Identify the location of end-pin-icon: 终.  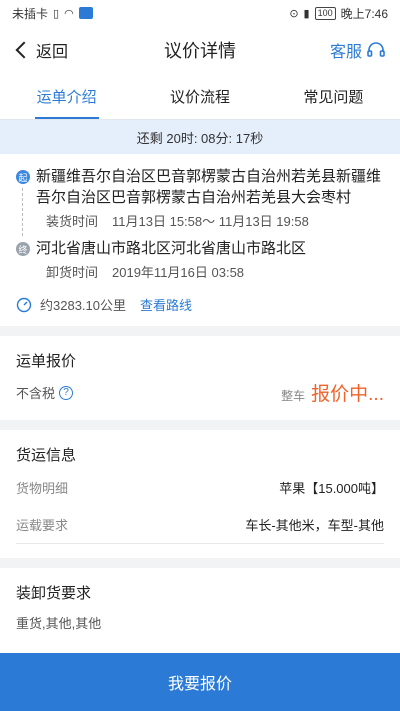
(23, 249).